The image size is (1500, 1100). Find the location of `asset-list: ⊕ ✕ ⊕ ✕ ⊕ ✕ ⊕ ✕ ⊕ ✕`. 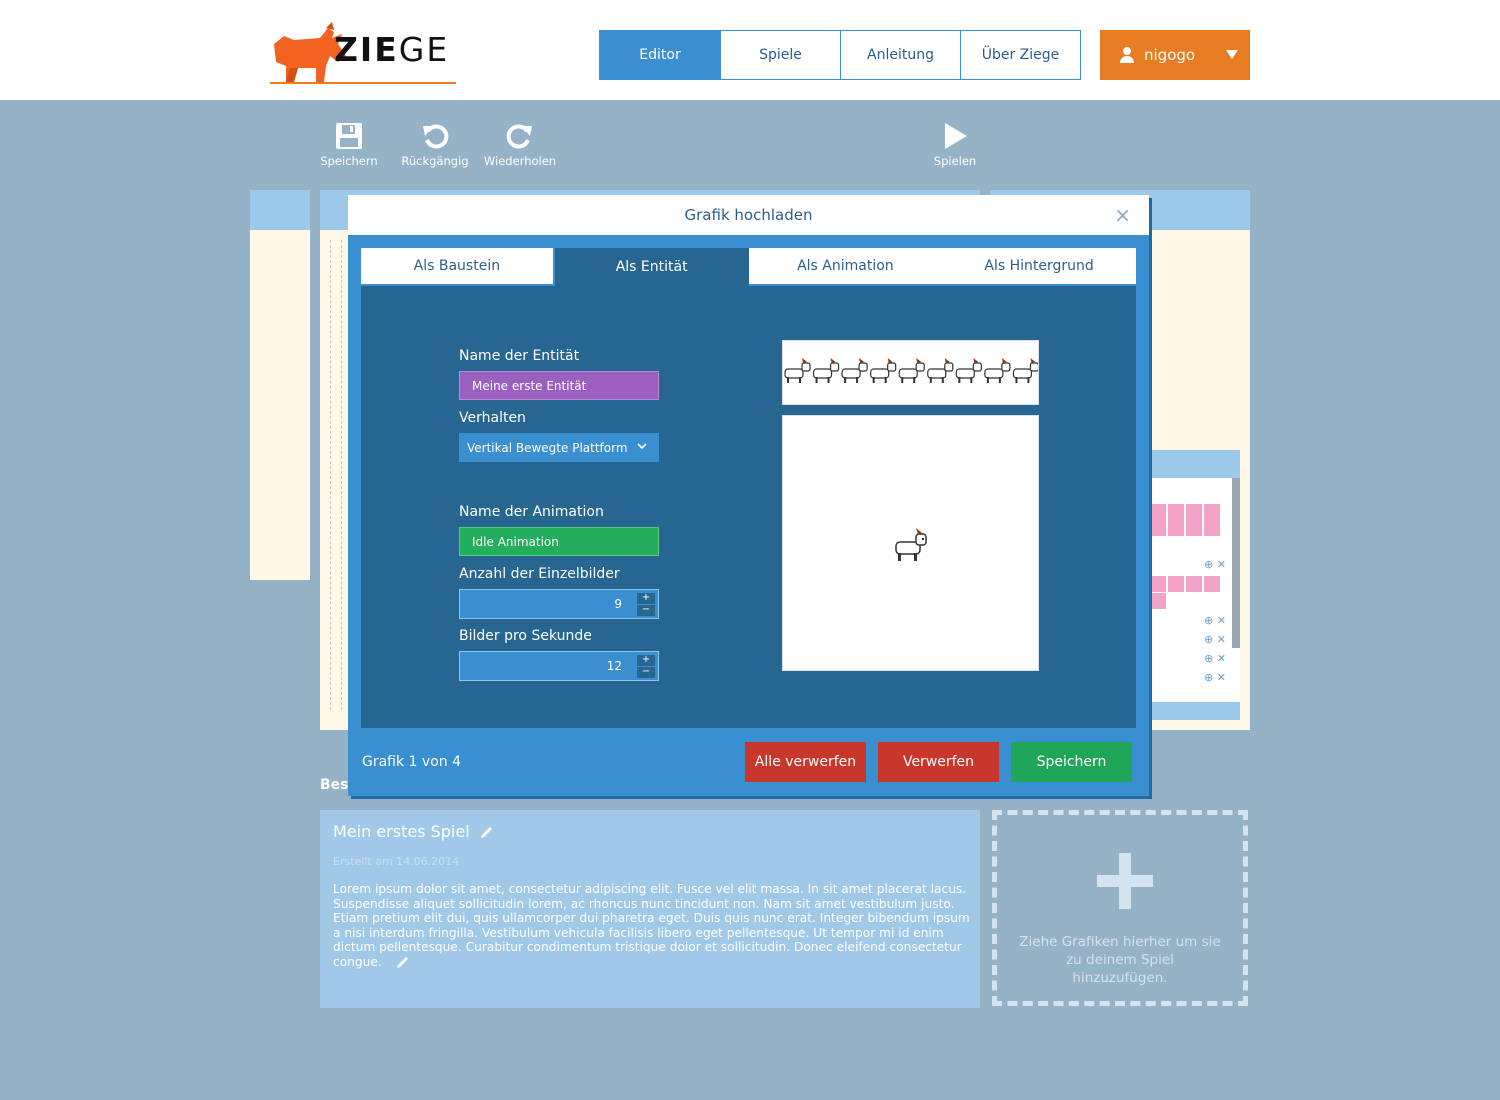

asset-list: ⊕ ✕ ⊕ ✕ ⊕ ✕ ⊕ ✕ ⊕ ✕ is located at coordinates (1195, 585).